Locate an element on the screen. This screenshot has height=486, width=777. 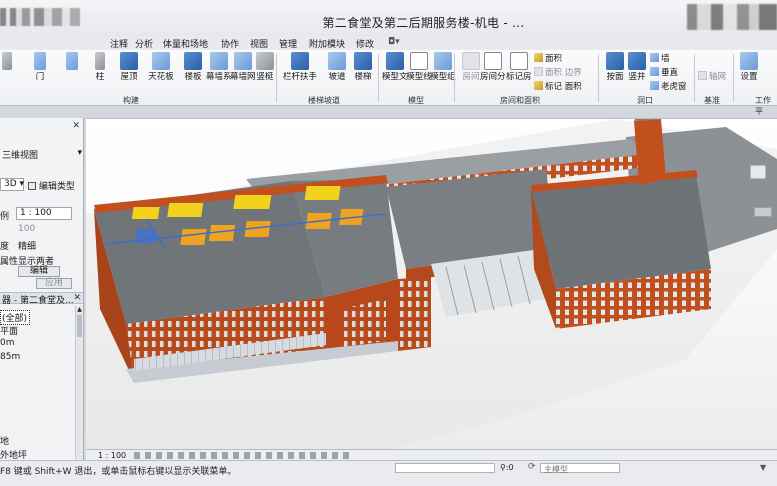
tag-area-button: 标记 面积 is located at coordinates (558, 86).